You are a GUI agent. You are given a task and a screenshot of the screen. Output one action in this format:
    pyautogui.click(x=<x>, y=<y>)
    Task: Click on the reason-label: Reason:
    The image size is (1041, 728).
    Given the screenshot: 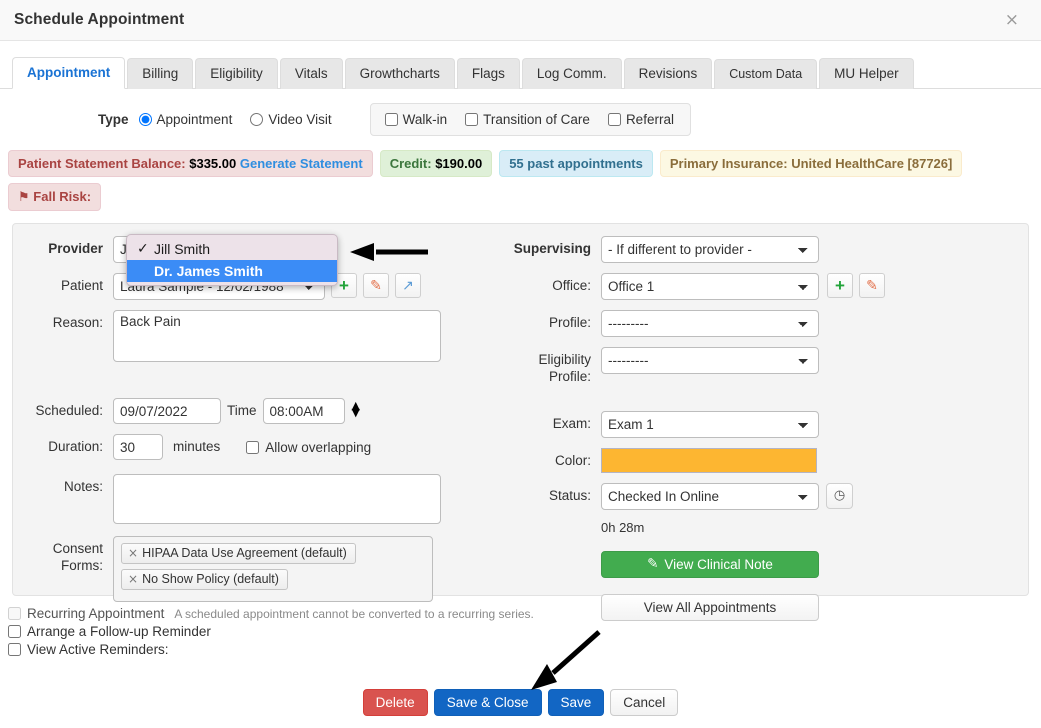 What is the action you would take?
    pyautogui.click(x=77, y=322)
    